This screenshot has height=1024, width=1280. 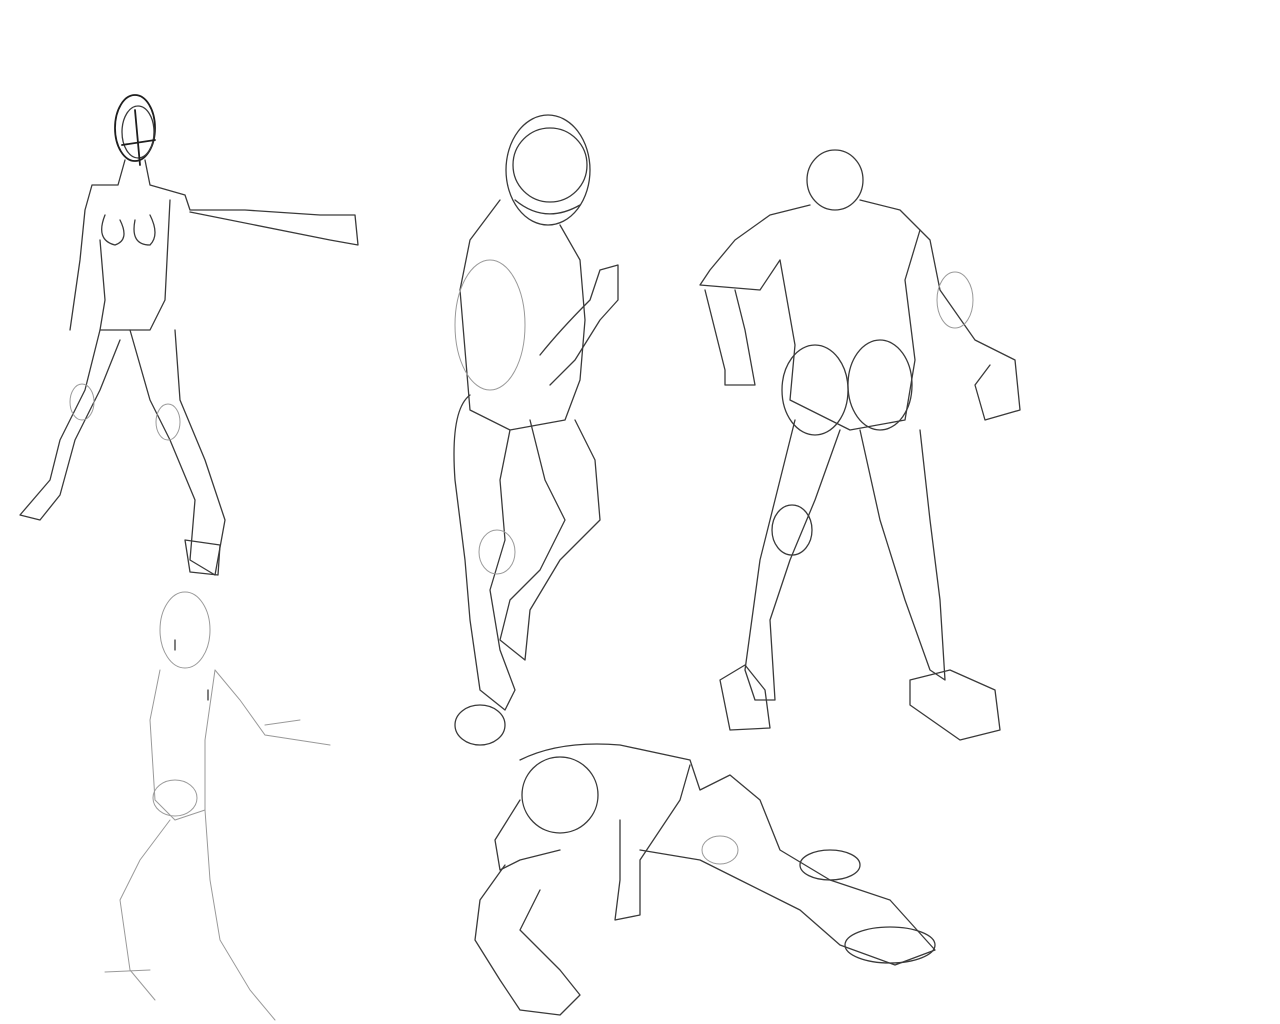 What do you see at coordinates (705, 879) in the screenshot?
I see `figure-sketch-crawling` at bounding box center [705, 879].